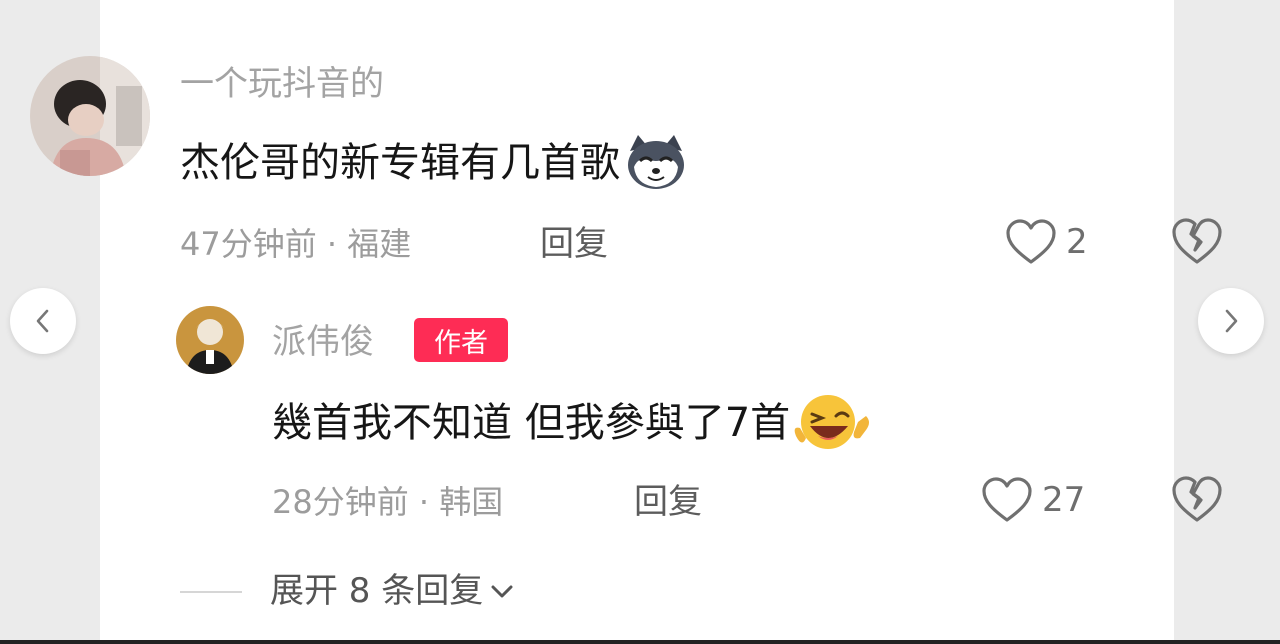  Describe the element at coordinates (323, 342) in the screenshot. I see `author-username: 派伟俊` at that location.